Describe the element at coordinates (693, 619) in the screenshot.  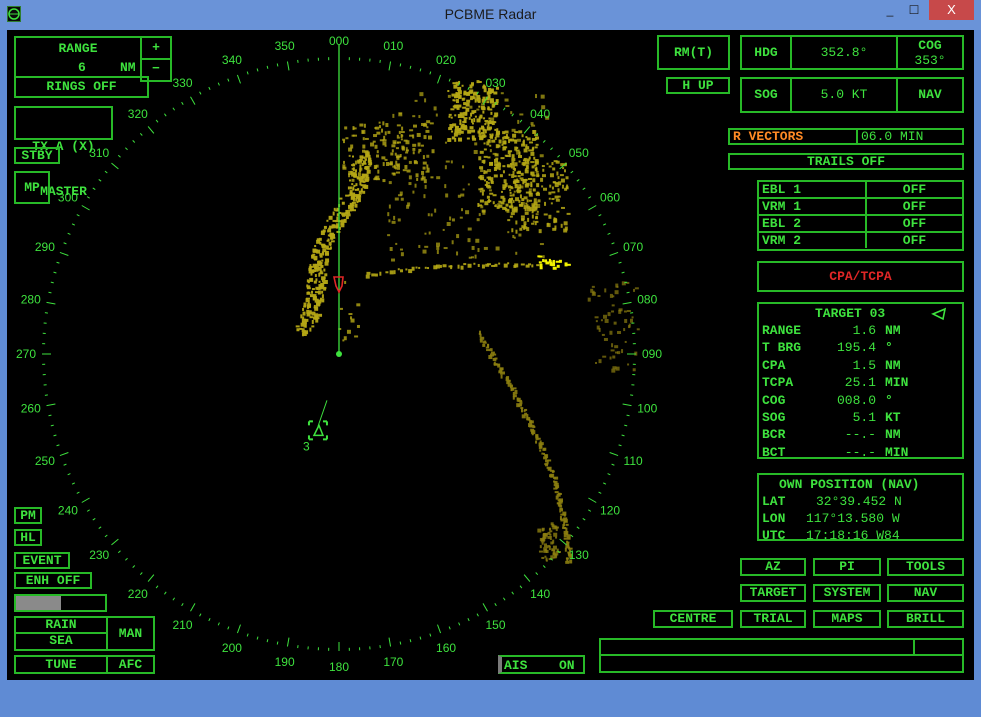
I see `centre-button: CENTRE` at that location.